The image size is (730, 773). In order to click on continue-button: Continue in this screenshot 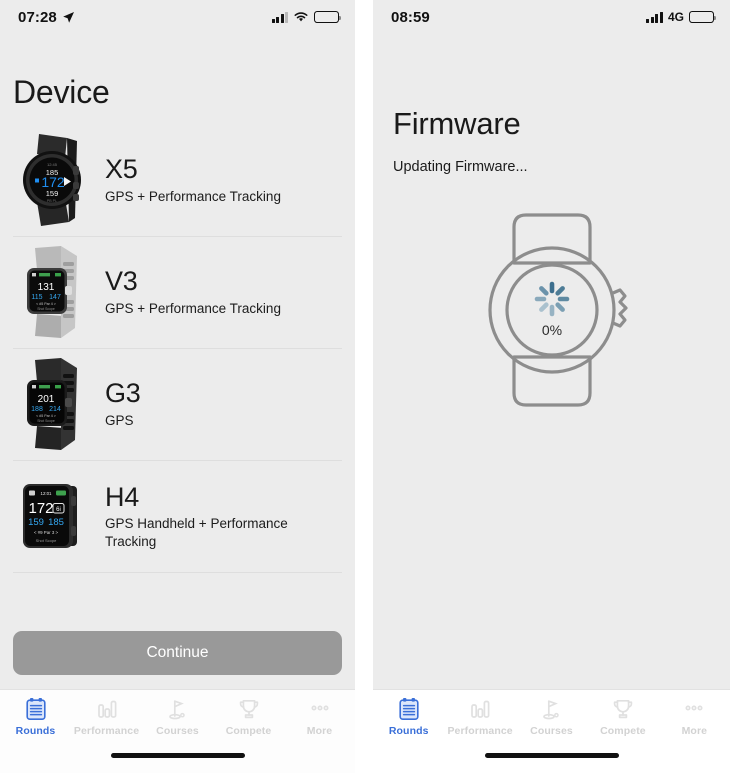, I will do `click(177, 653)`.